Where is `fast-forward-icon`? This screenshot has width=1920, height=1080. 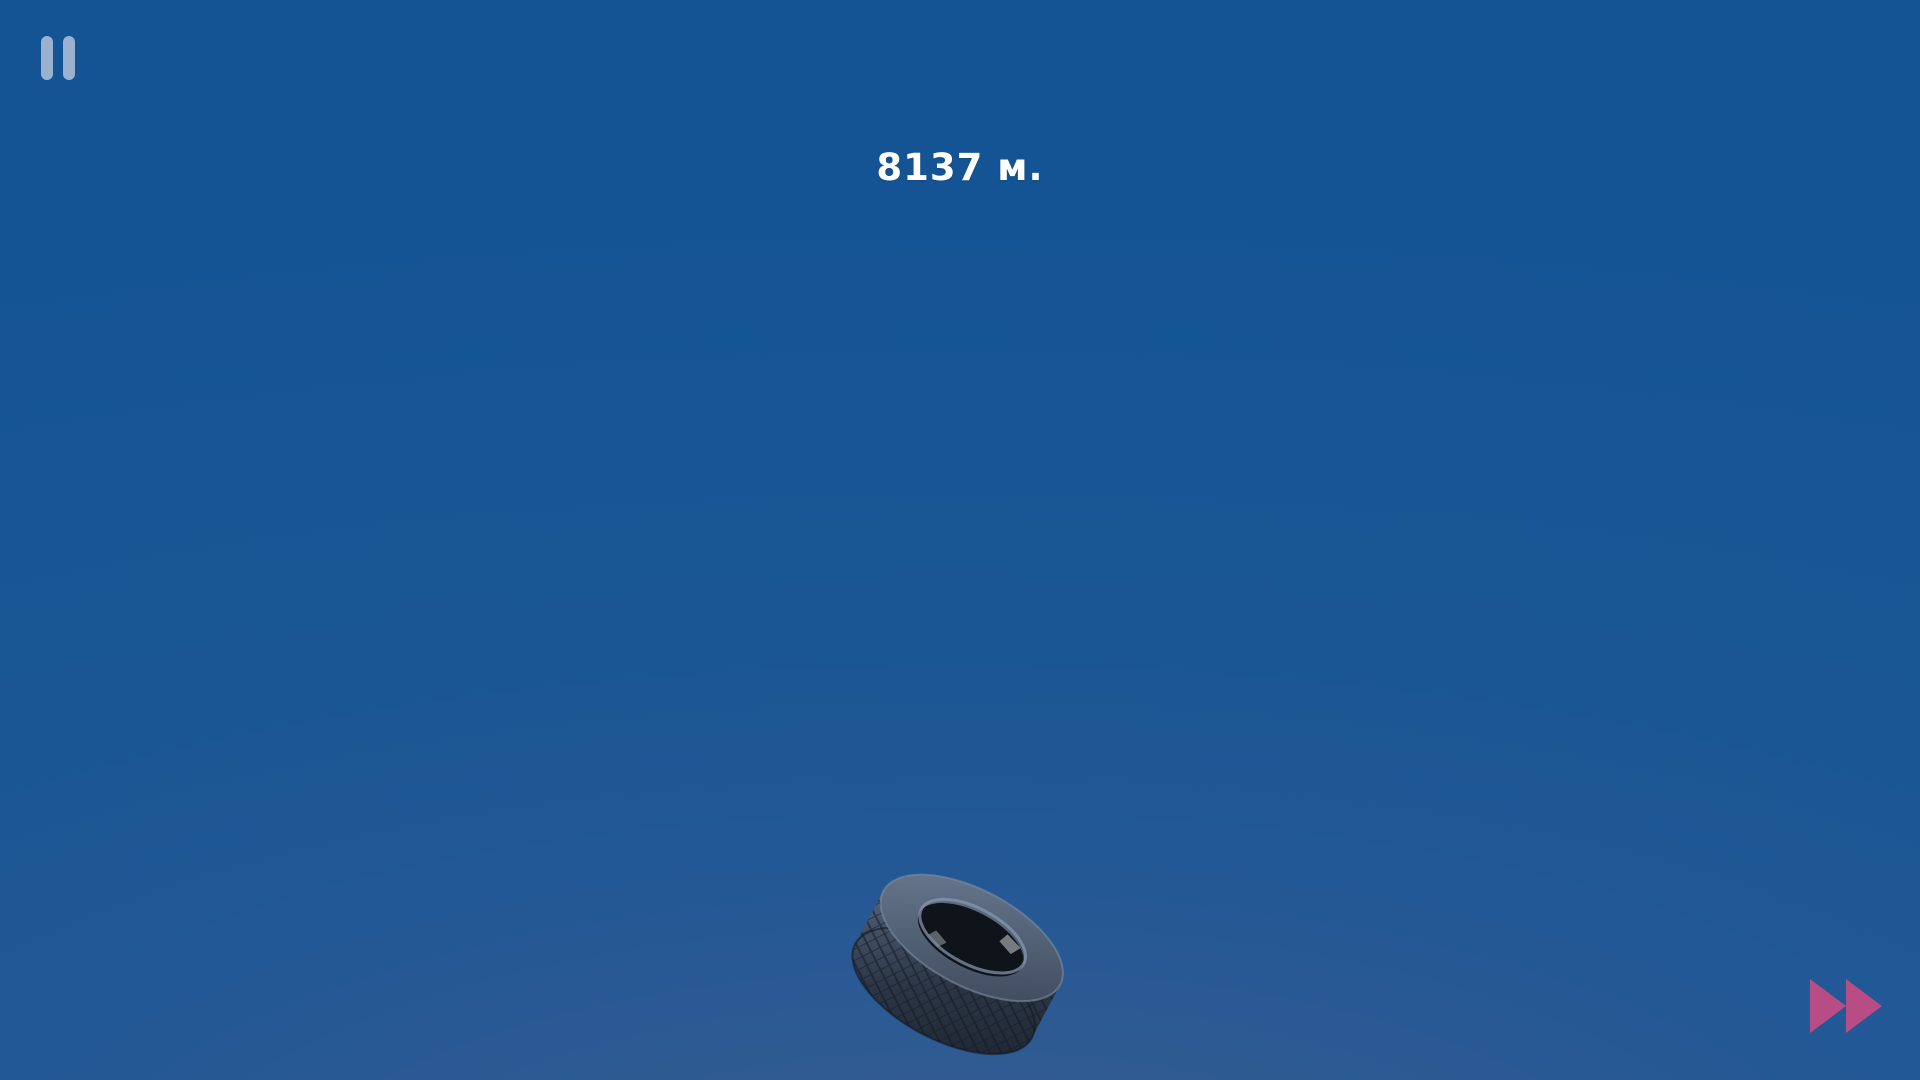
fast-forward-icon is located at coordinates (1846, 1006).